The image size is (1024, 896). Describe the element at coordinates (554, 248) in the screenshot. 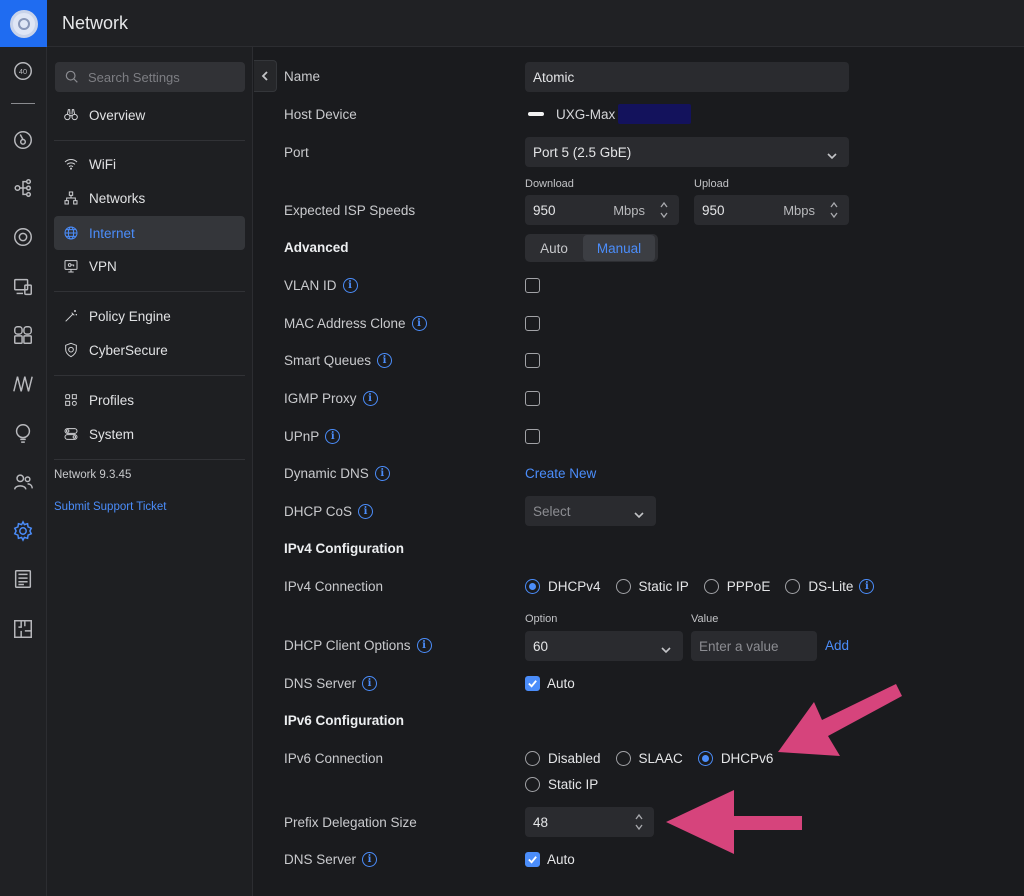

I see `advanced-auto-option: Auto` at that location.